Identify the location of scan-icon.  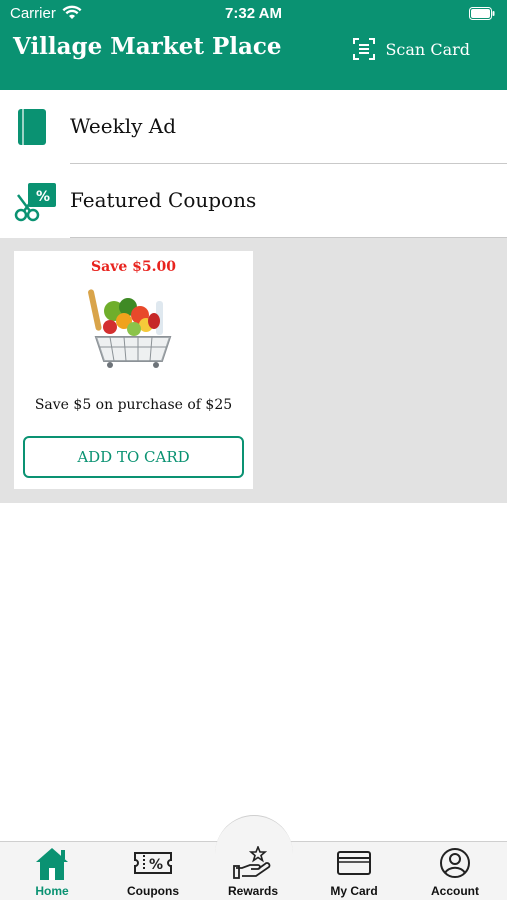
(364, 49).